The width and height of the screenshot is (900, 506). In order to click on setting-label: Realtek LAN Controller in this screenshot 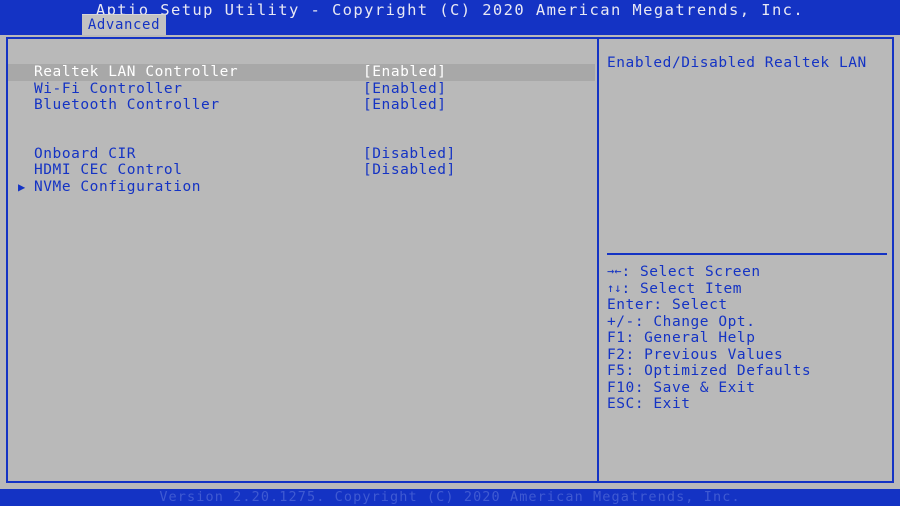, I will do `click(136, 72)`.